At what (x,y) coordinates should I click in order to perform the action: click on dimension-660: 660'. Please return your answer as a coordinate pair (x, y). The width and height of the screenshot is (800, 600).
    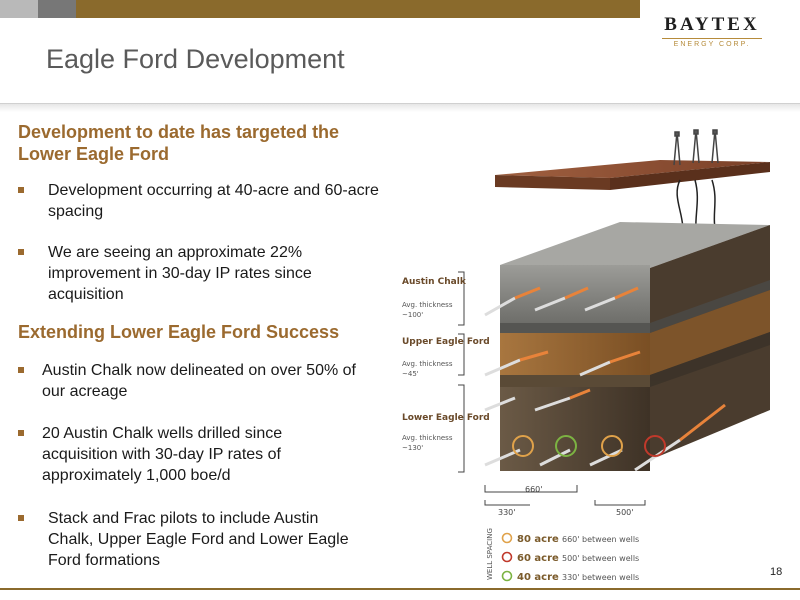
    Looking at the image, I should click on (533, 489).